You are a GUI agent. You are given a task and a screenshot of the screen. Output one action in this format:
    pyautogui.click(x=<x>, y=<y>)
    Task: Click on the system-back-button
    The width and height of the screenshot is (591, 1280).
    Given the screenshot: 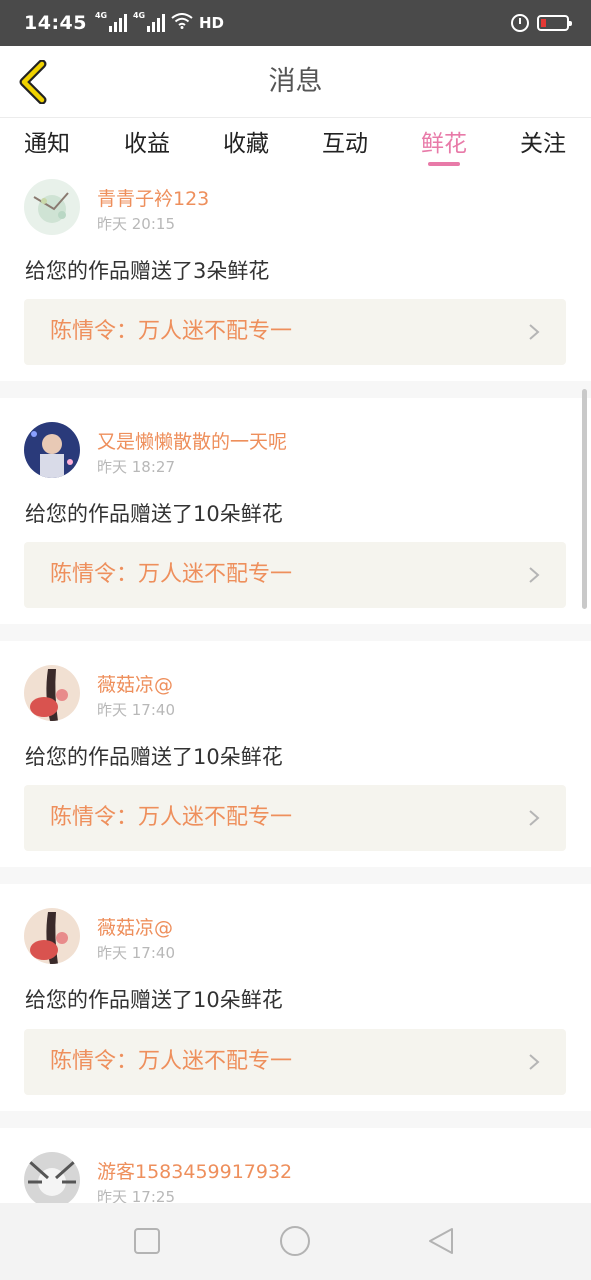 What is the action you would take?
    pyautogui.click(x=442, y=1241)
    